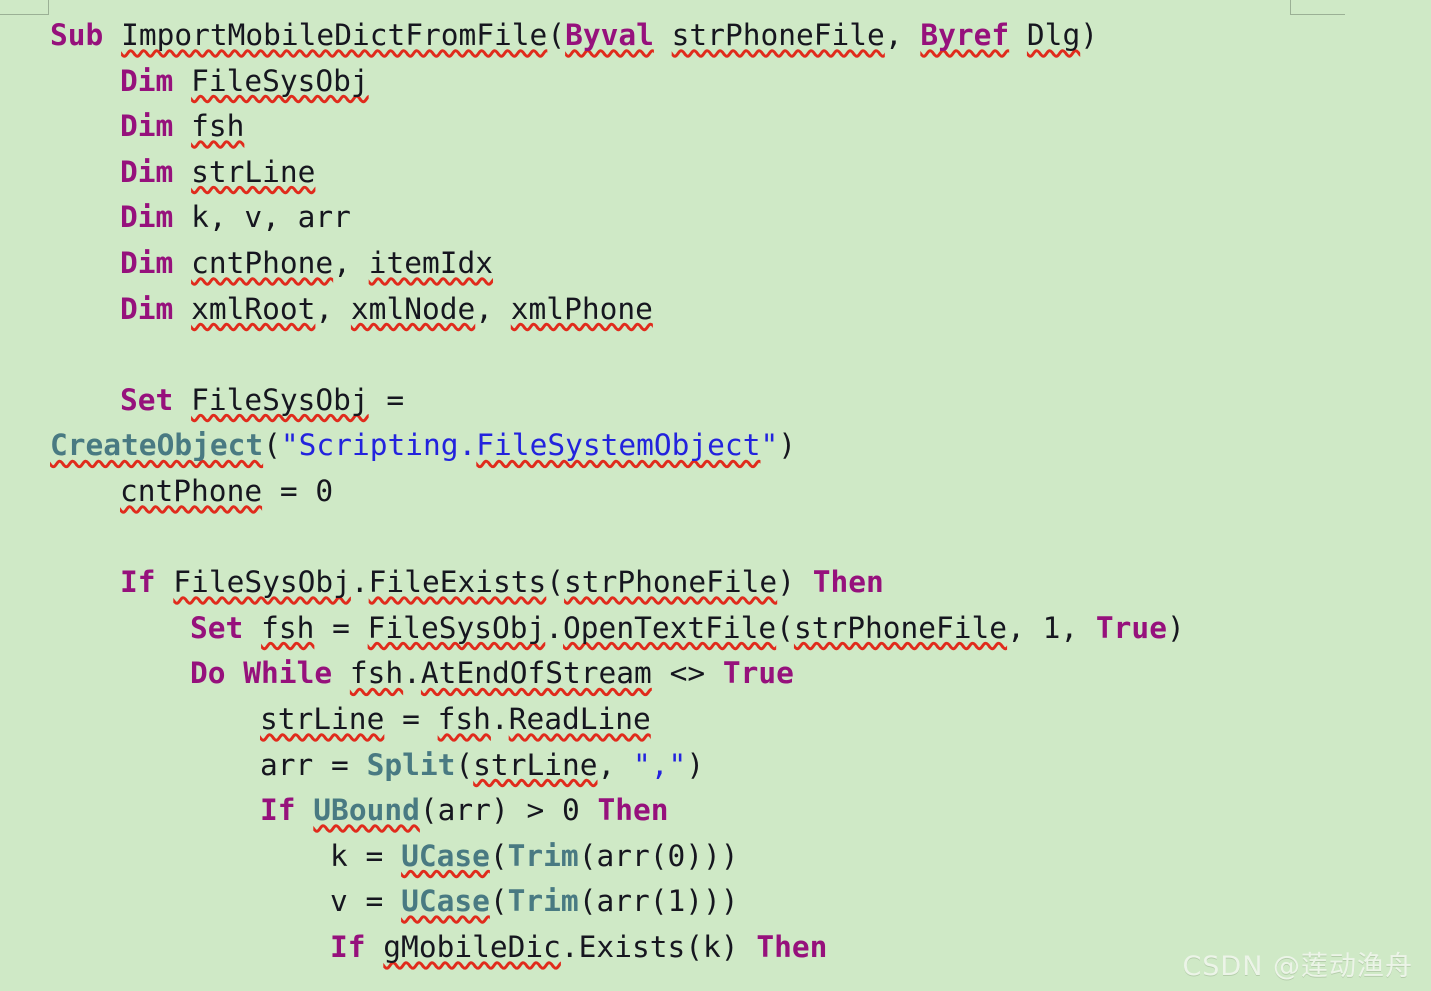 The height and width of the screenshot is (991, 1431). I want to click on code-line: Do While fsh.AtEndOfStream <> True, so click(715, 674).